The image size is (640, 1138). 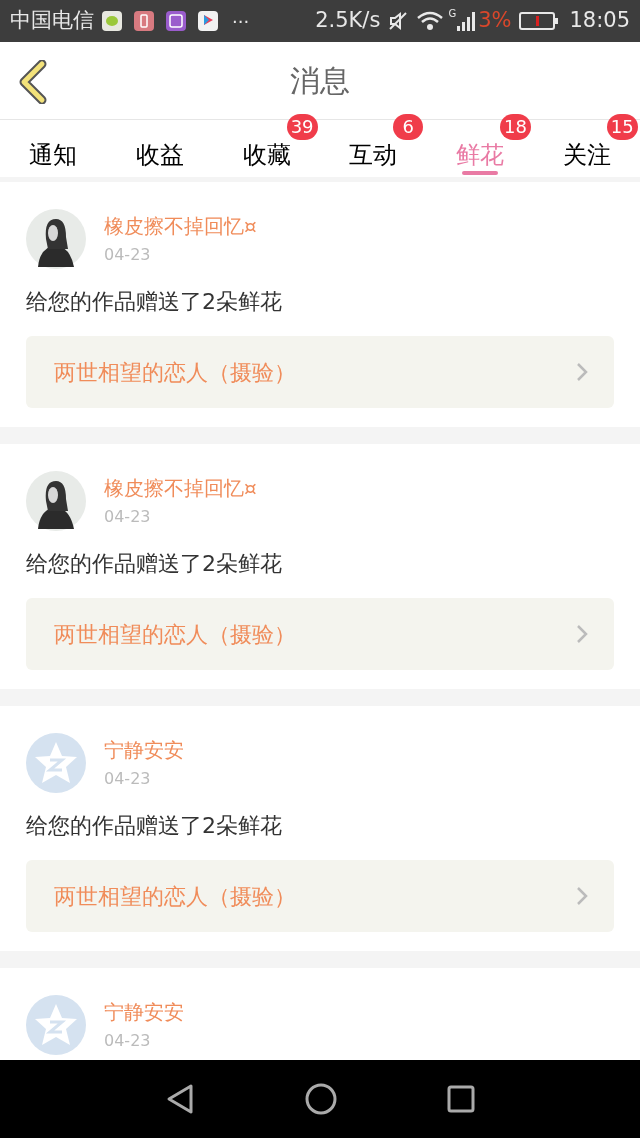 What do you see at coordinates (180, 1099) in the screenshot?
I see `back-nav-icon` at bounding box center [180, 1099].